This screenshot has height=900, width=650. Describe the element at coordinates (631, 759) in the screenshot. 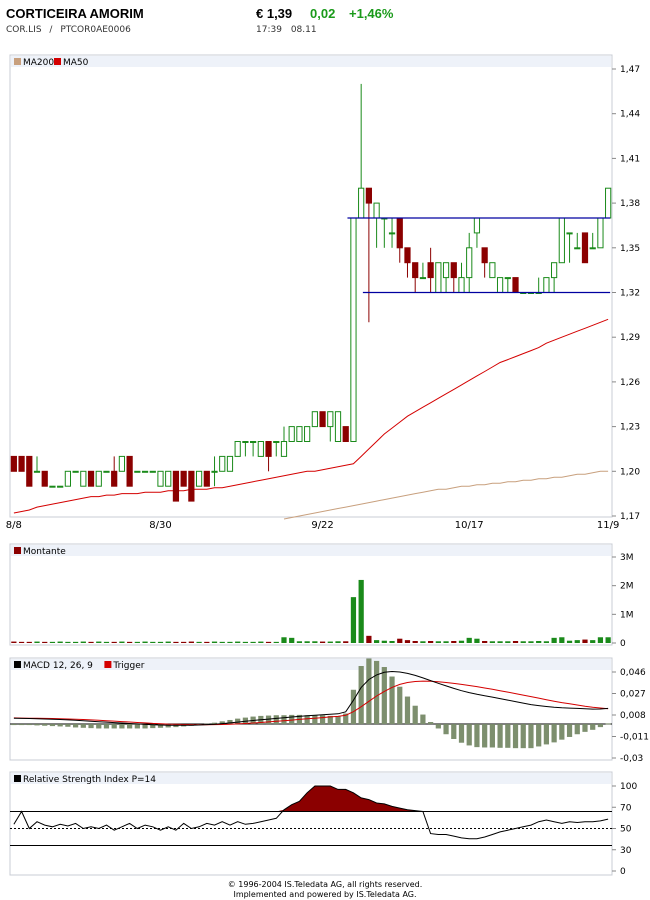

I see `macd-axis-tick-label: -0,03` at that location.